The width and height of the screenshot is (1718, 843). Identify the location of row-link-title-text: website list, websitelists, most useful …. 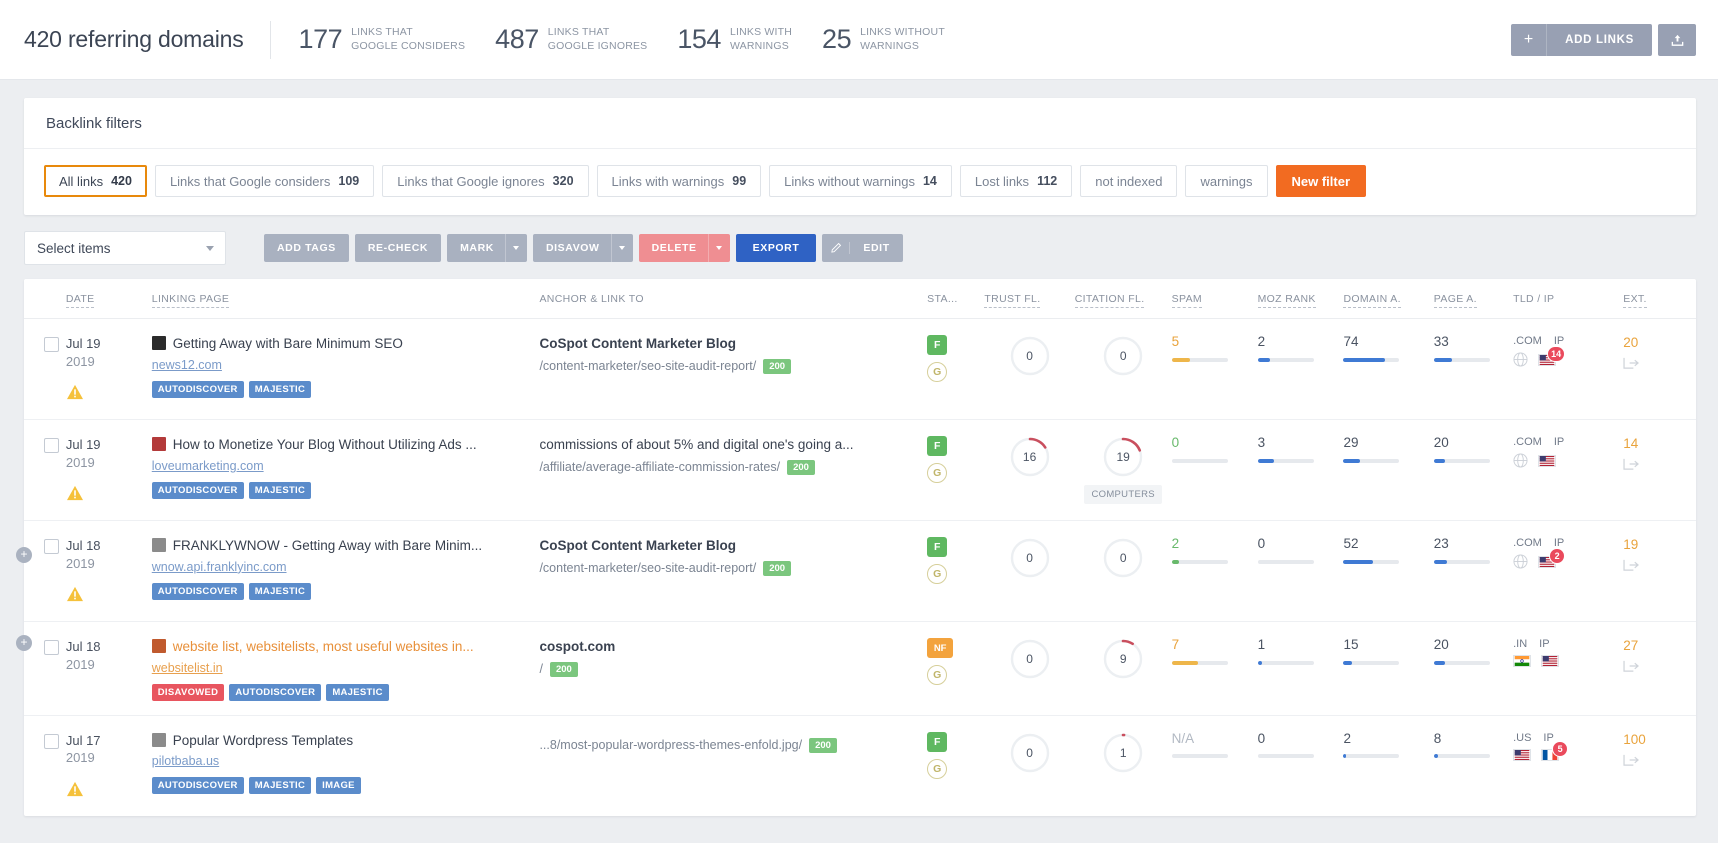
(323, 647).